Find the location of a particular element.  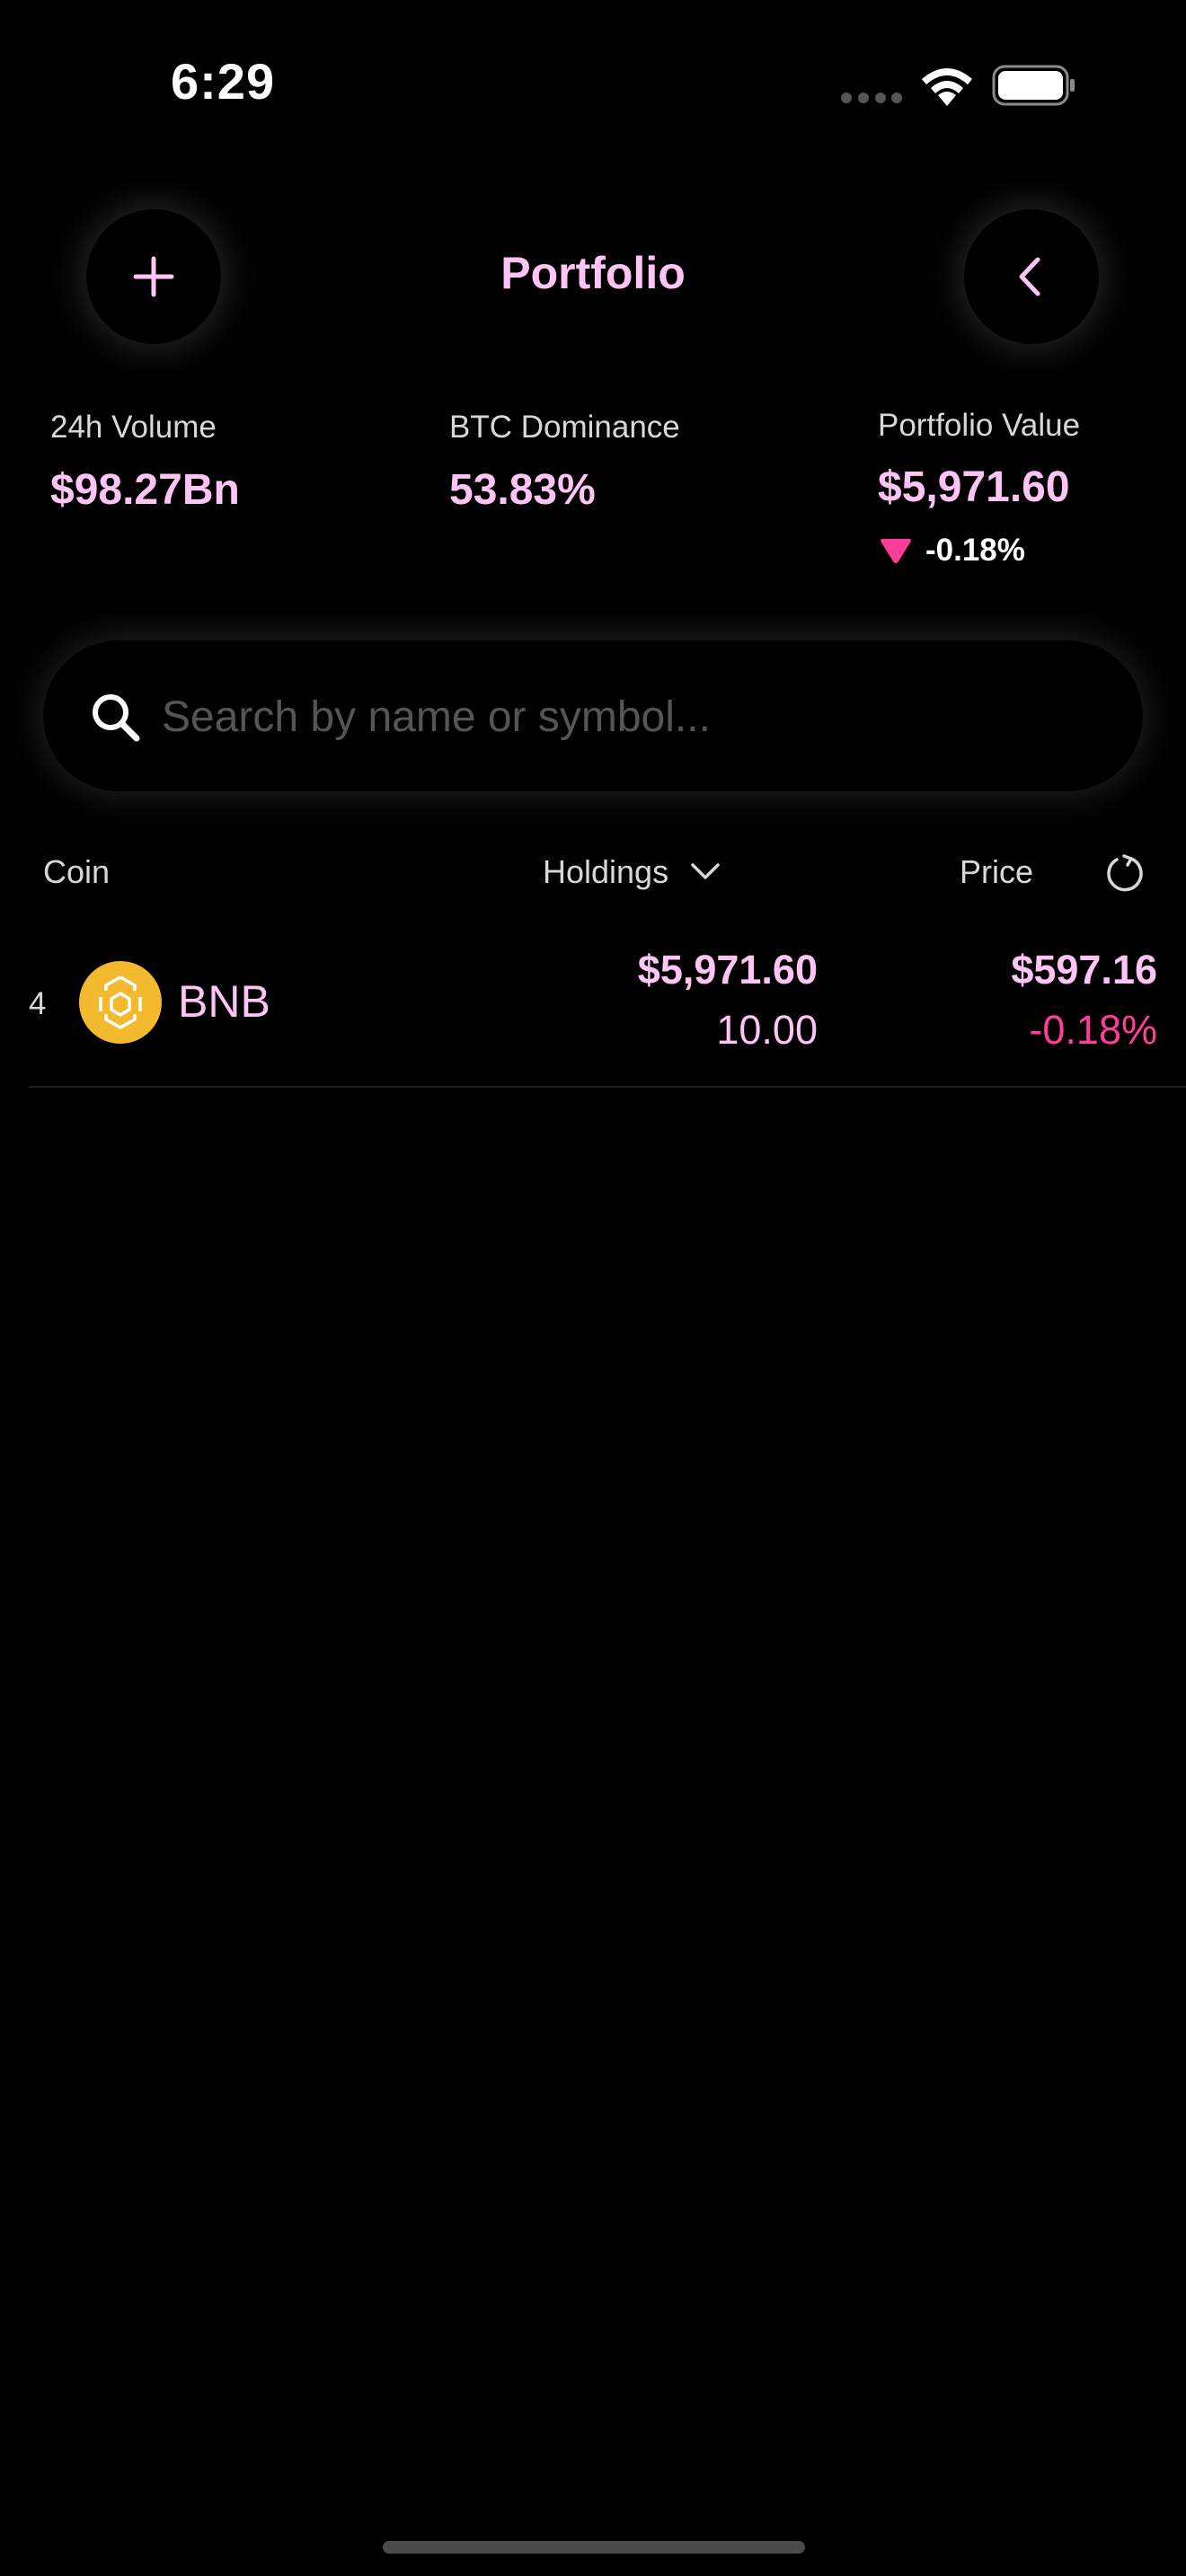

portfolio-value-label: Portfolio Value is located at coordinates (980, 425).